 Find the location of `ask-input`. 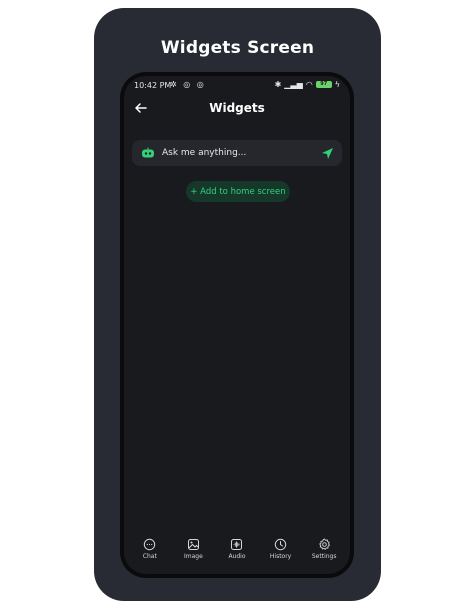

ask-input is located at coordinates (237, 153).